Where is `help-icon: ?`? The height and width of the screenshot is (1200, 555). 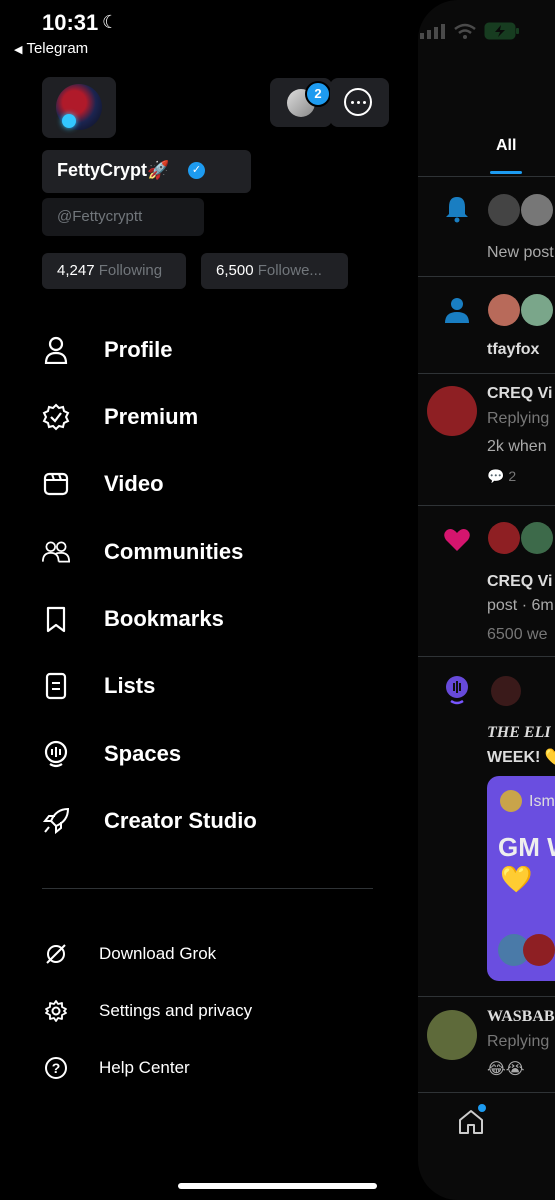
help-icon: ? is located at coordinates (56, 1068).